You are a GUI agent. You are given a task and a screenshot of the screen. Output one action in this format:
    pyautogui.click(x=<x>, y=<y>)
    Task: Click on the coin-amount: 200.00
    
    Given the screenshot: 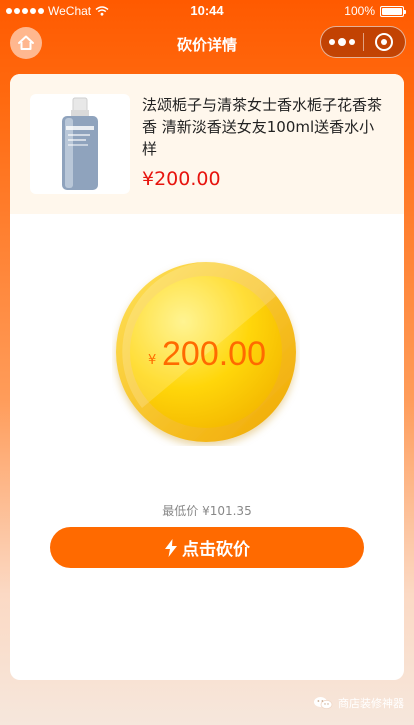 What is the action you would take?
    pyautogui.click(x=214, y=354)
    